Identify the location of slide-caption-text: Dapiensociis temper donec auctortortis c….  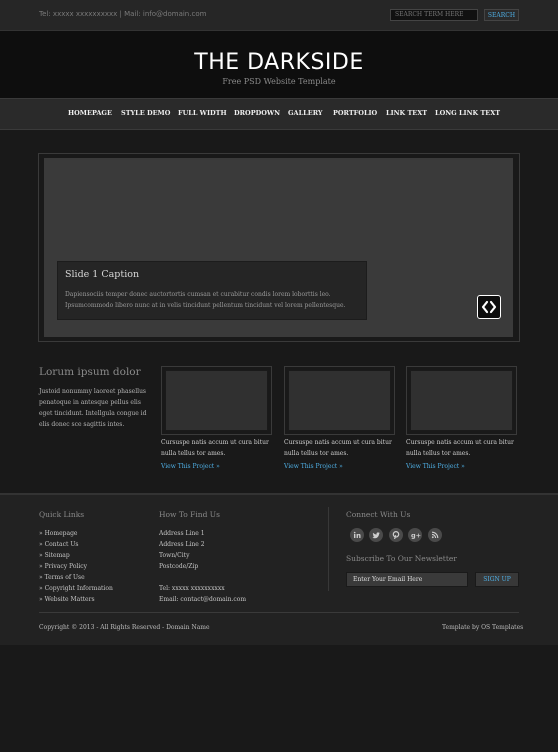
(205, 300).